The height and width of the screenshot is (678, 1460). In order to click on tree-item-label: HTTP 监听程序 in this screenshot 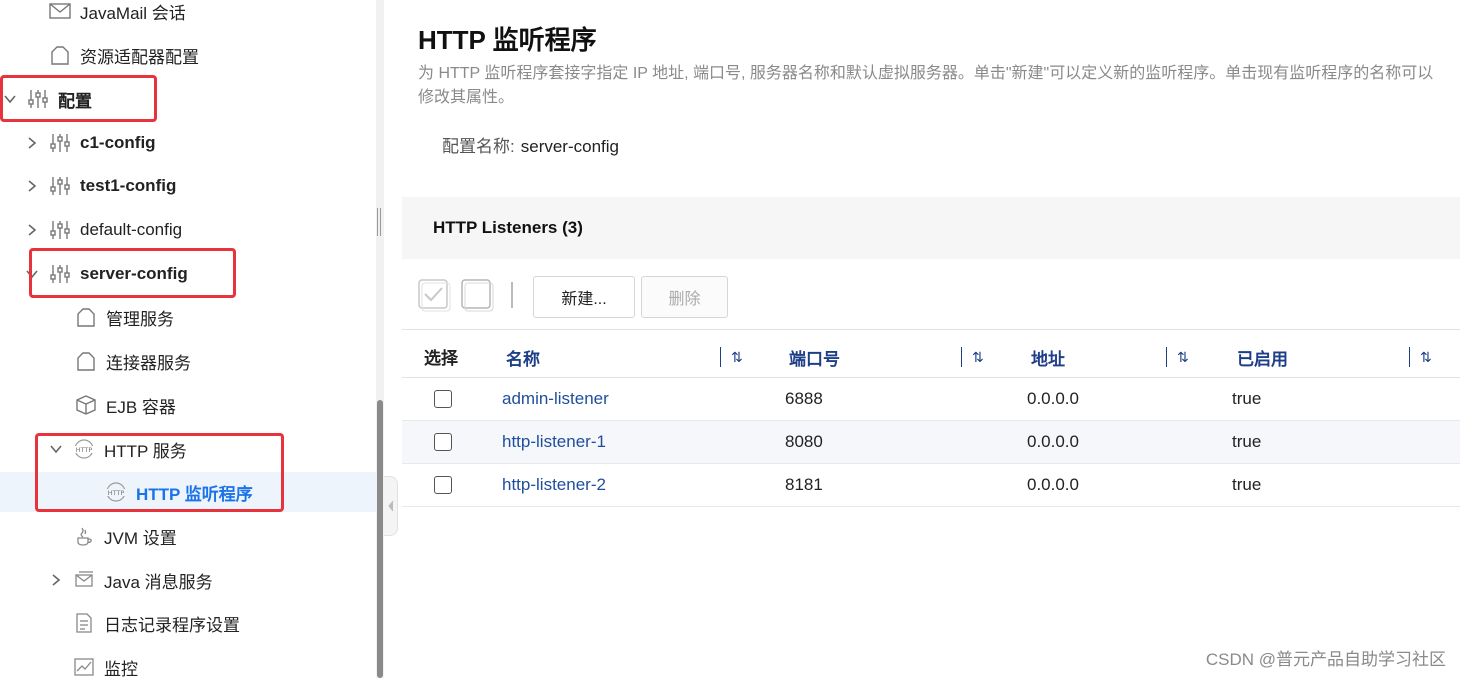, I will do `click(194, 494)`.